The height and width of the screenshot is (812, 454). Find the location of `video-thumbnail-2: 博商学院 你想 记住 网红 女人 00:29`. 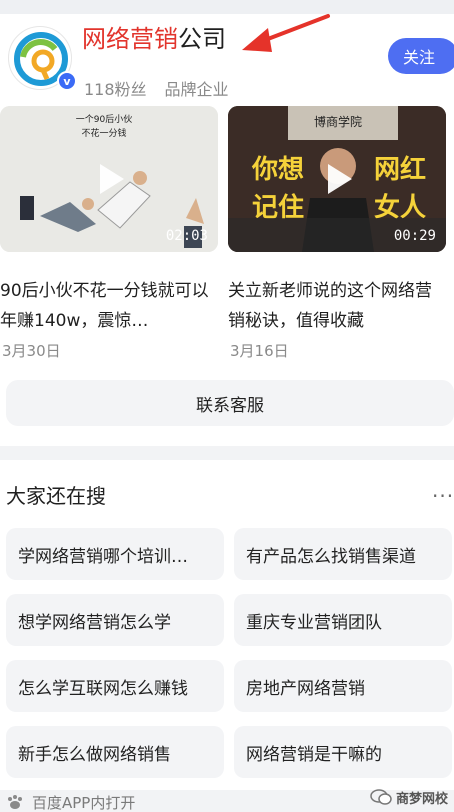

video-thumbnail-2: 博商学院 你想 记住 网红 女人 00:29 is located at coordinates (337, 179).